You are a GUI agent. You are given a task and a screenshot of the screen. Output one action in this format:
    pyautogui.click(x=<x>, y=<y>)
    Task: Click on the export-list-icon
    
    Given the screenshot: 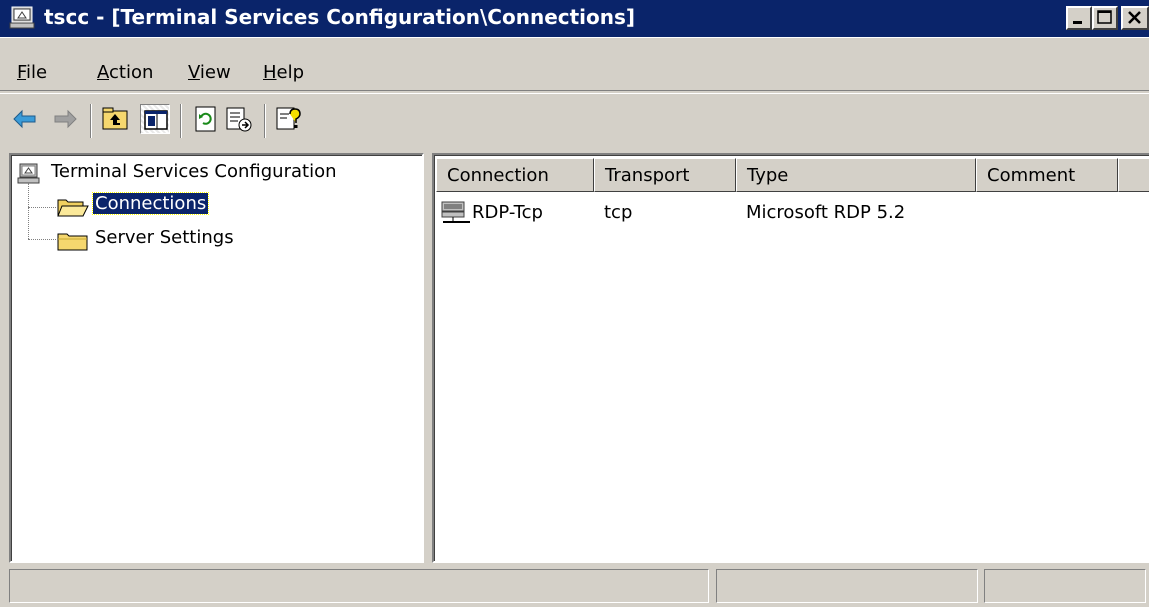 What is the action you would take?
    pyautogui.click(x=239, y=119)
    